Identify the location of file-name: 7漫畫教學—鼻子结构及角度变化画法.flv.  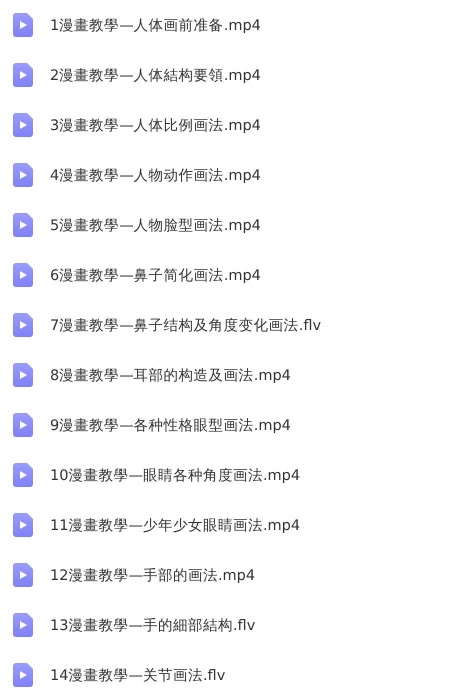
(186, 325).